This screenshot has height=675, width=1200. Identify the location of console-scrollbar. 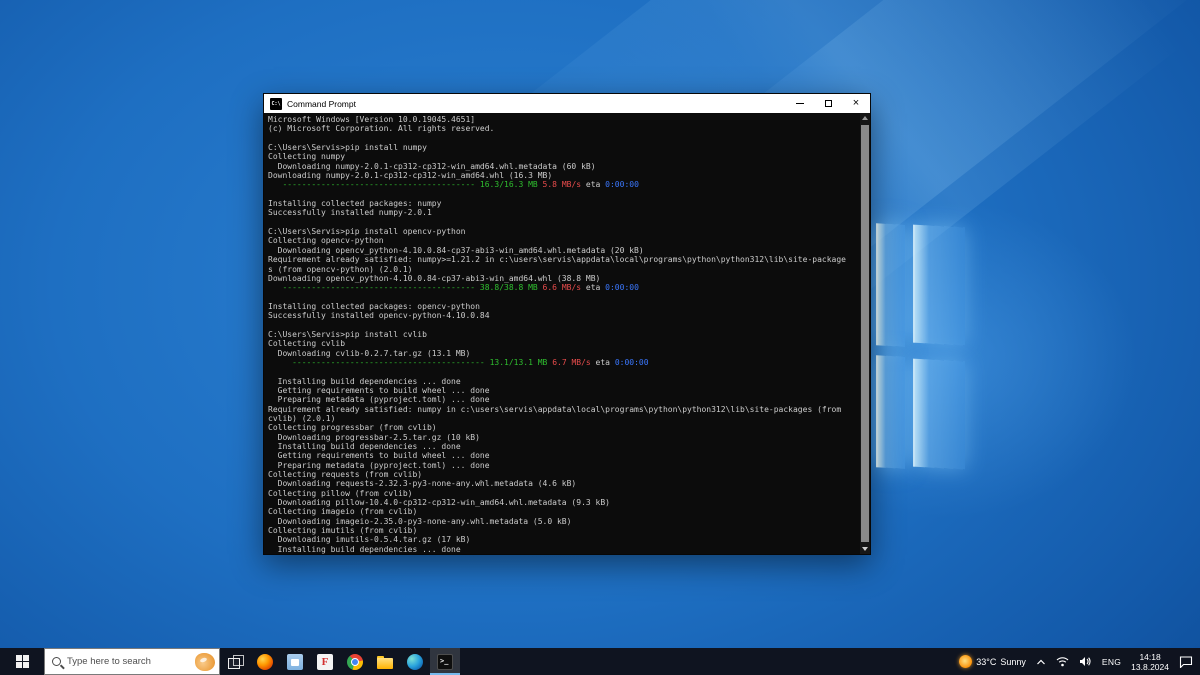
(865, 333).